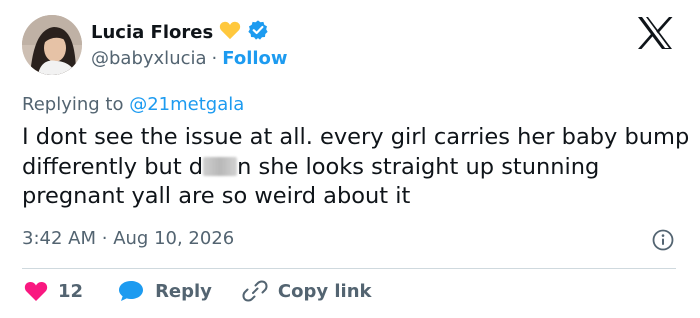  I want to click on reply-button: Reply, so click(164, 291).